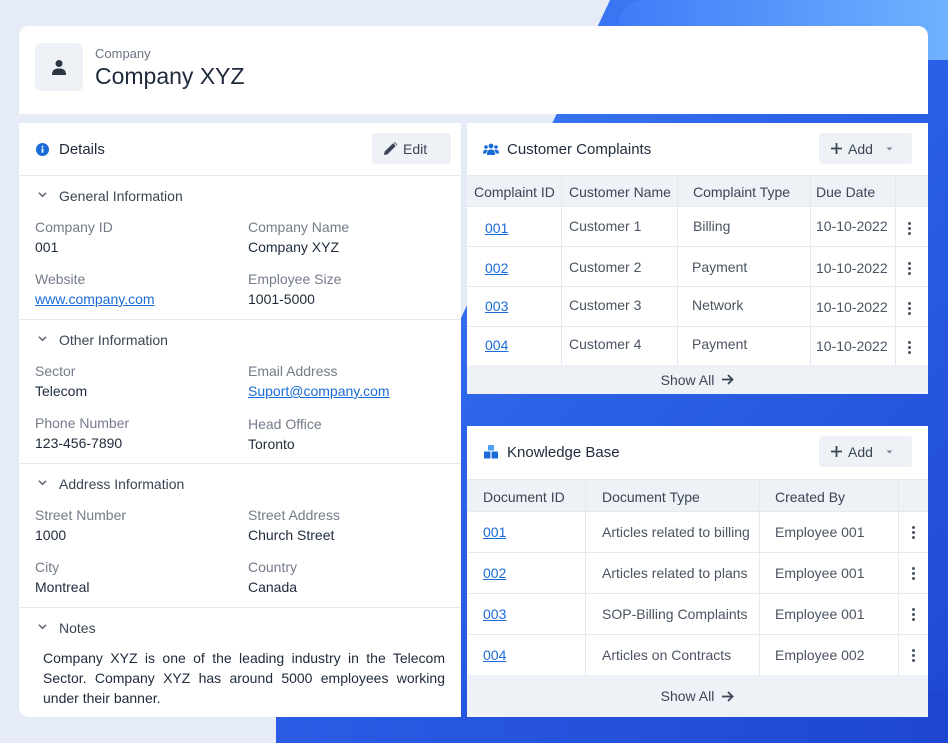 The image size is (948, 743). I want to click on edit-button-label: Edit, so click(415, 148).